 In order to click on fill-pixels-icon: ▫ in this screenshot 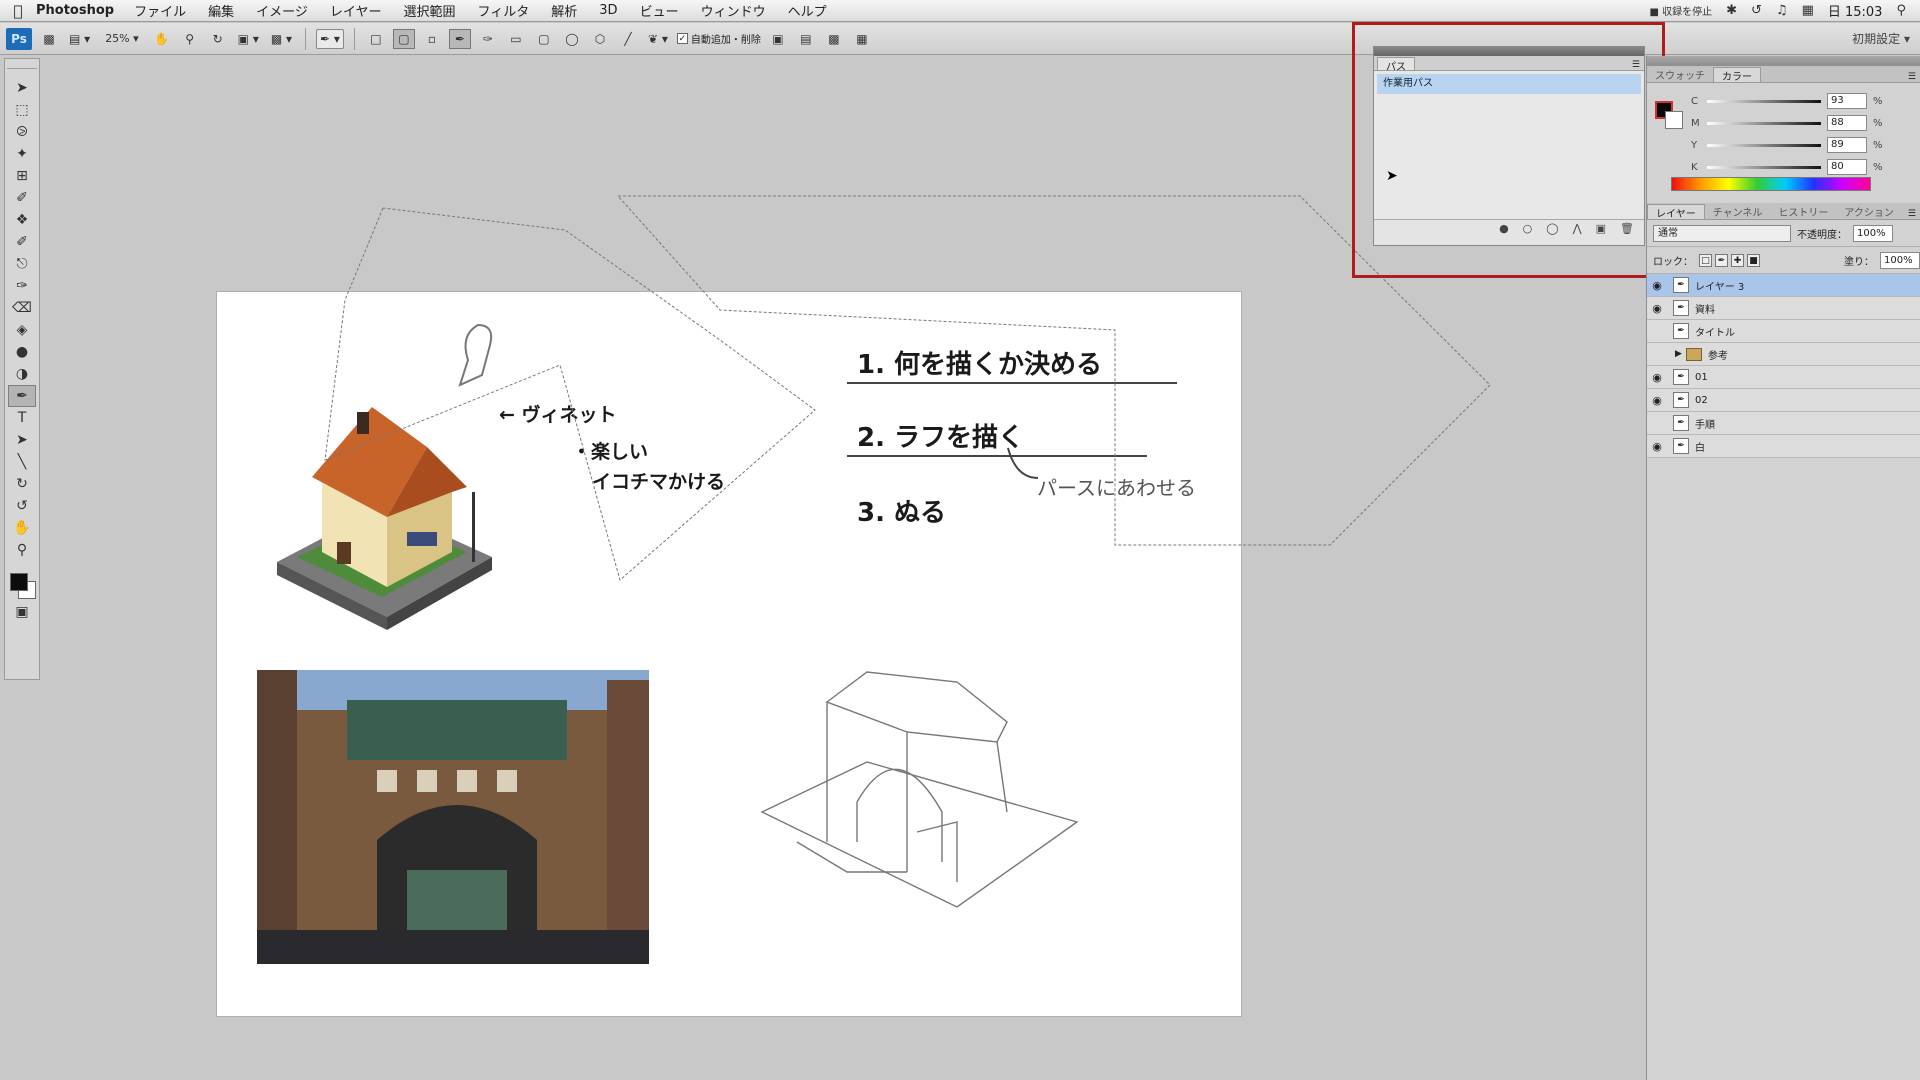, I will do `click(432, 39)`.